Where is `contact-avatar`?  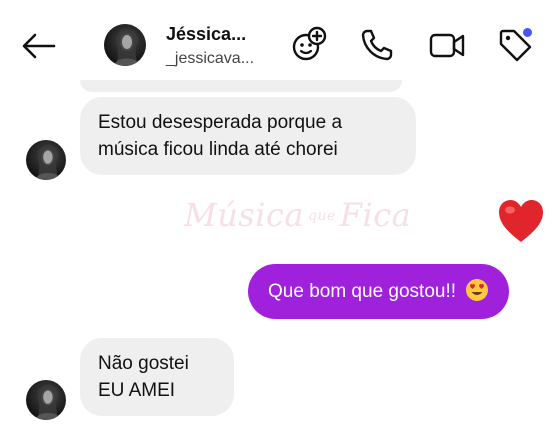
contact-avatar is located at coordinates (125, 45).